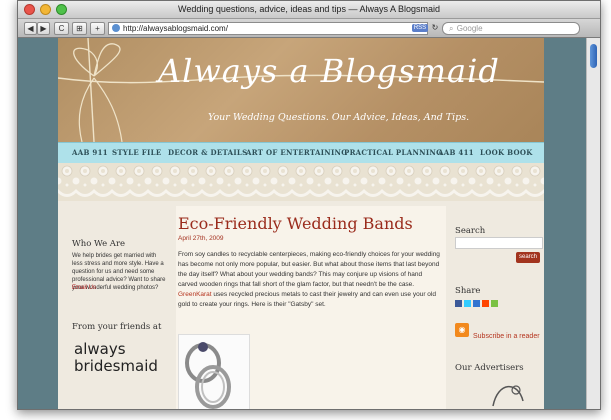 This screenshot has width=611, height=420. I want to click on search-icon: ⌕, so click(451, 28).